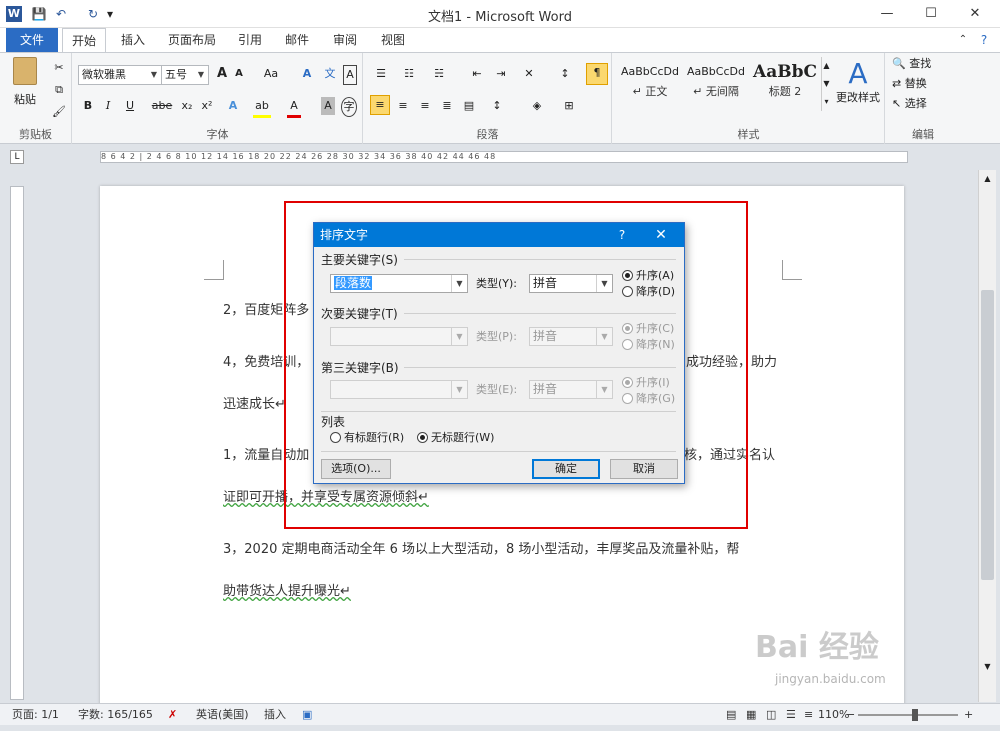 Image resolution: width=1000 pixels, height=731 pixels. Describe the element at coordinates (381, 74) in the screenshot. I see `bullets-icon: ☰` at that location.